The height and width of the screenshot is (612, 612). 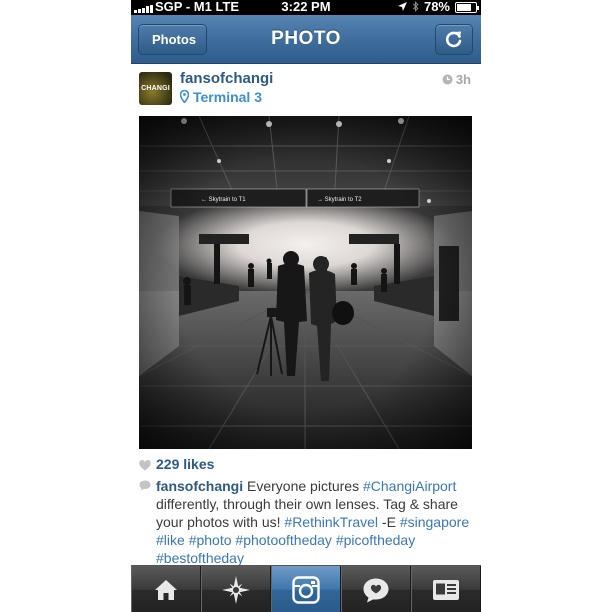 What do you see at coordinates (303, 486) in the screenshot?
I see `caption-text: Everyone pictures` at bounding box center [303, 486].